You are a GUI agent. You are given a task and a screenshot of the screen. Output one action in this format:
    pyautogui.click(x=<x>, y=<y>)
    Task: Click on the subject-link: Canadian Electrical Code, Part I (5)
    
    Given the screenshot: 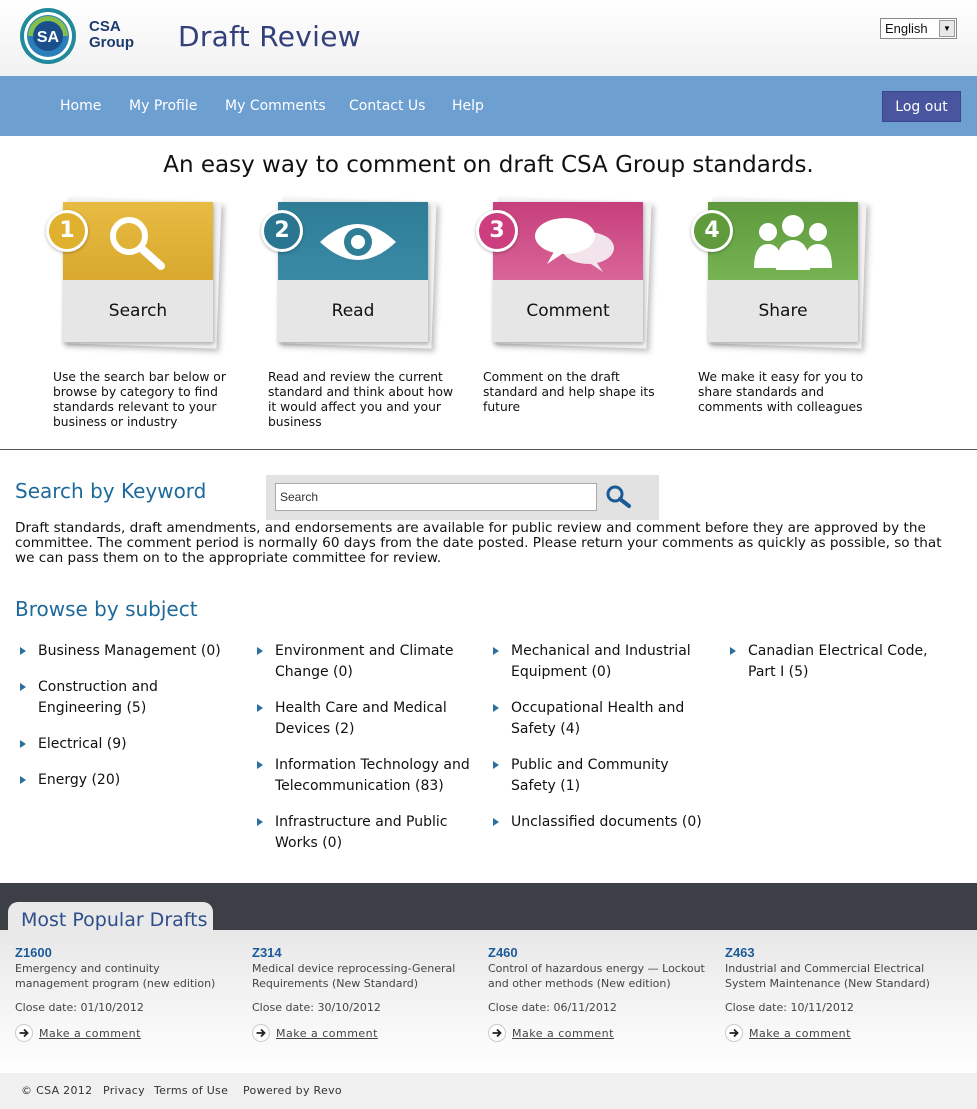 What is the action you would take?
    pyautogui.click(x=832, y=662)
    